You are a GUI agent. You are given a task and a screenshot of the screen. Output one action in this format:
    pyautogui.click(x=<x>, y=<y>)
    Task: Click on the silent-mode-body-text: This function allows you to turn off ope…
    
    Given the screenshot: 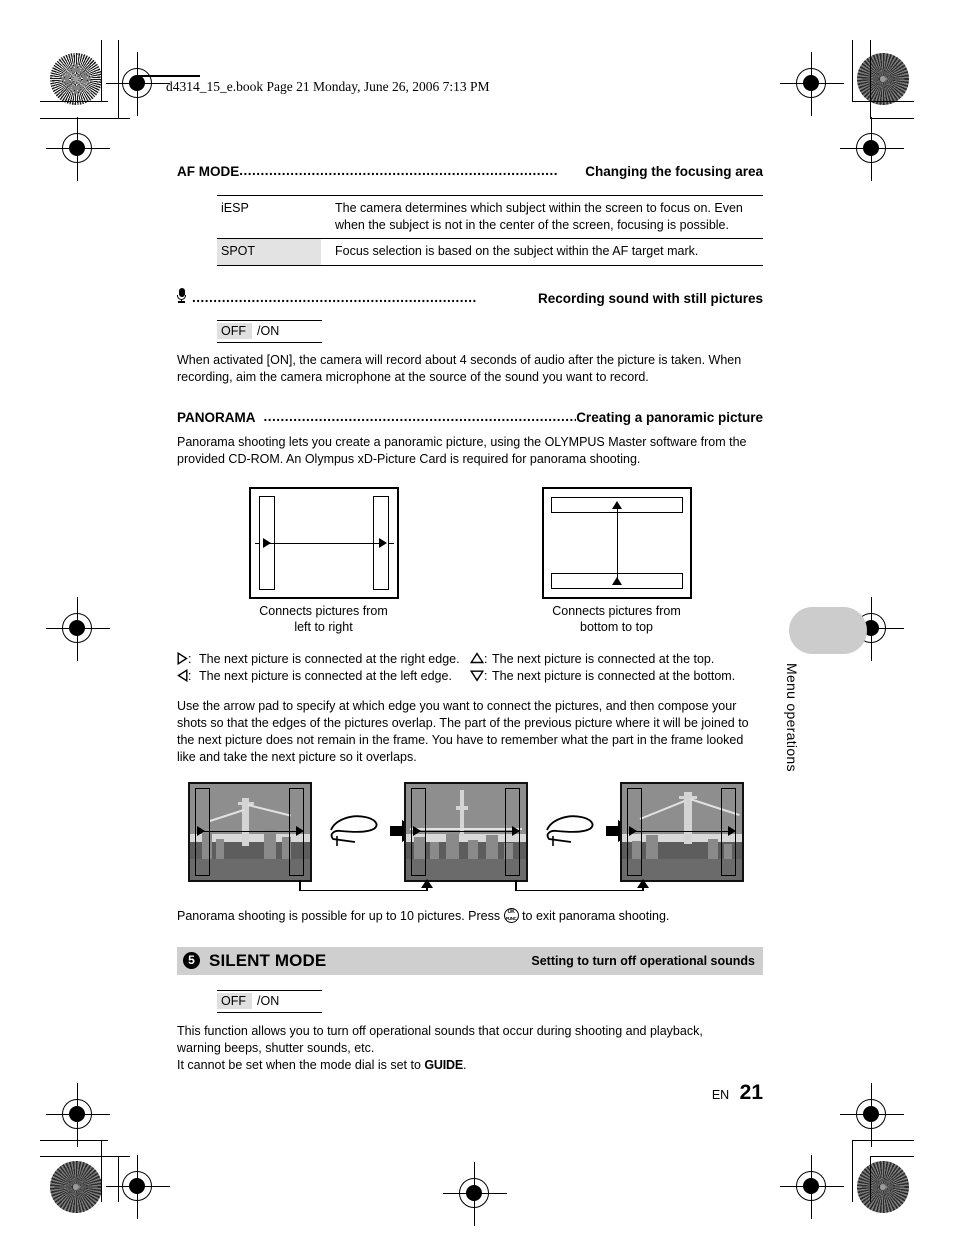 What is the action you would take?
    pyautogui.click(x=470, y=1048)
    